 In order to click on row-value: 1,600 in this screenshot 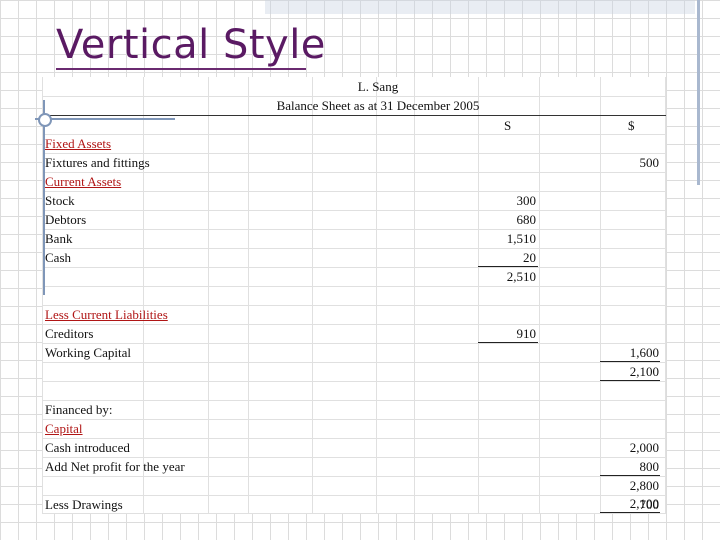, I will do `click(644, 352)`.